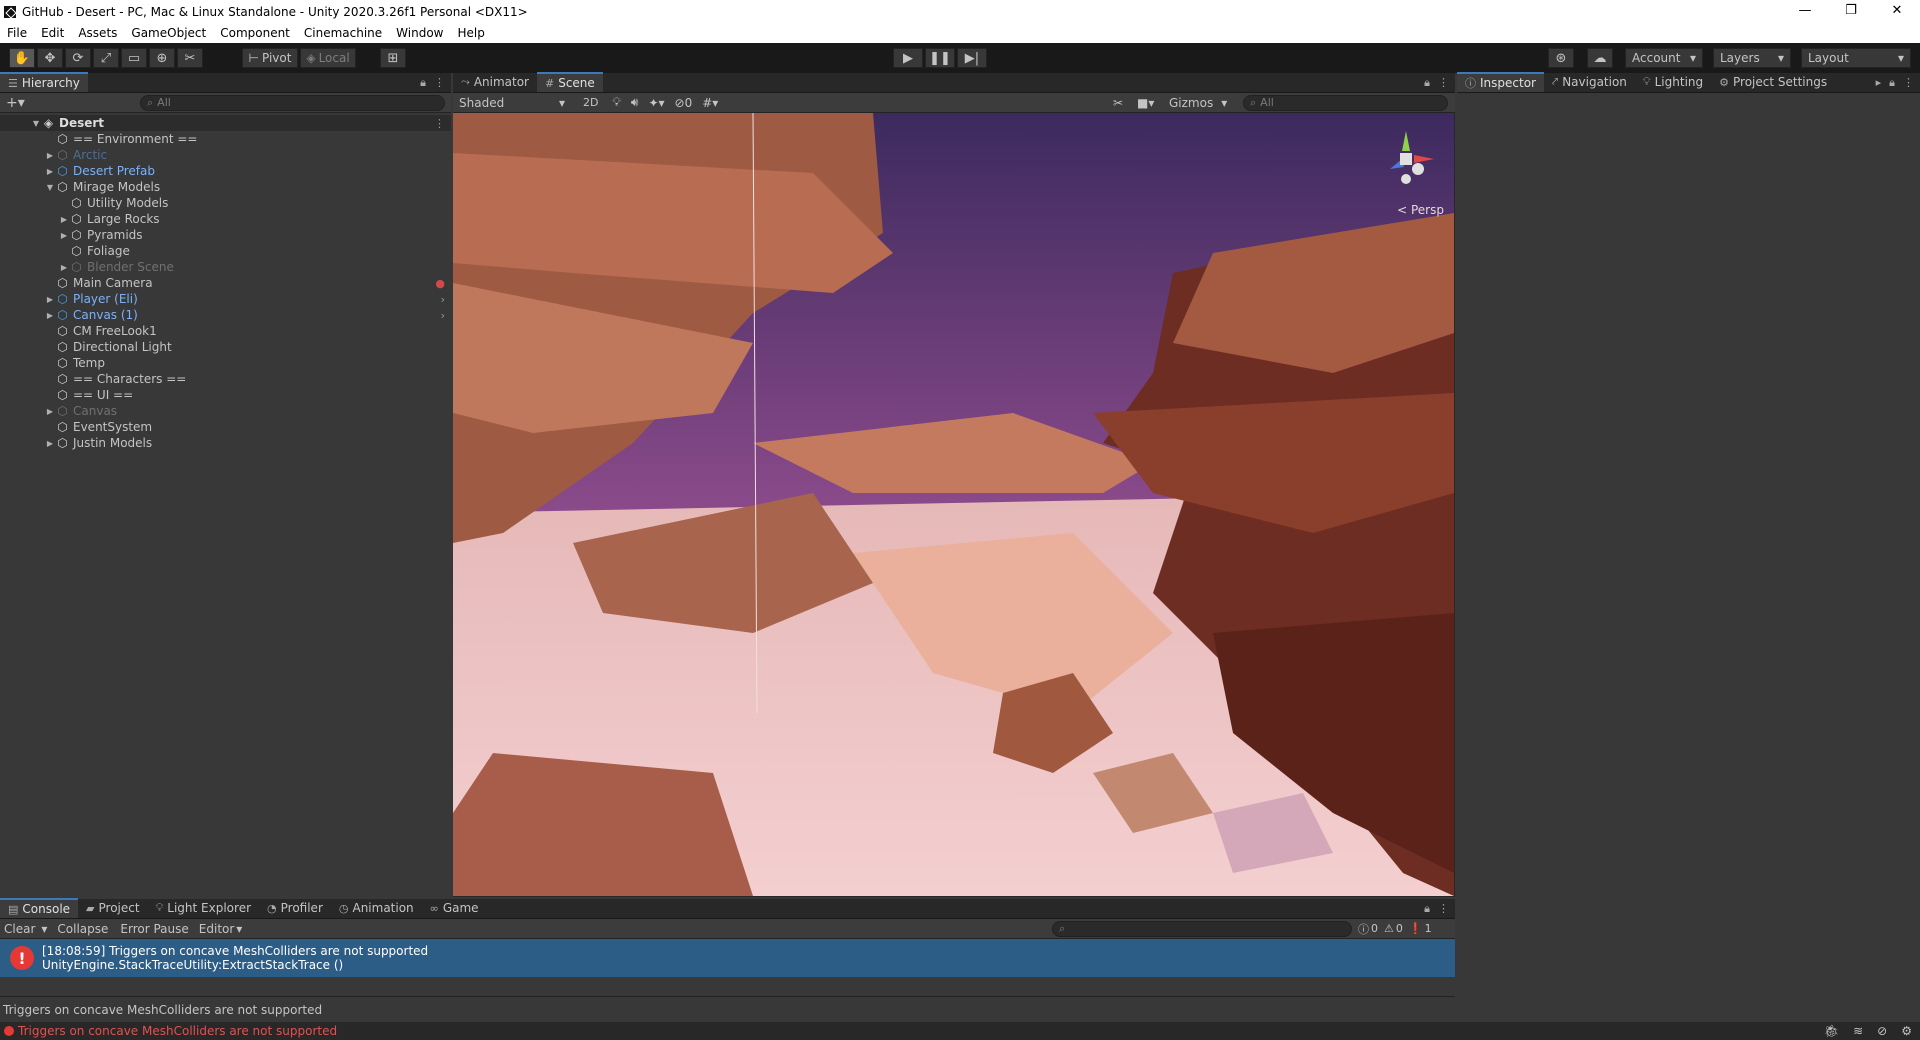 The image size is (1920, 1040). I want to click on hierarchy-item: ▶ ⬡ Desert Prefab, so click(225, 171).